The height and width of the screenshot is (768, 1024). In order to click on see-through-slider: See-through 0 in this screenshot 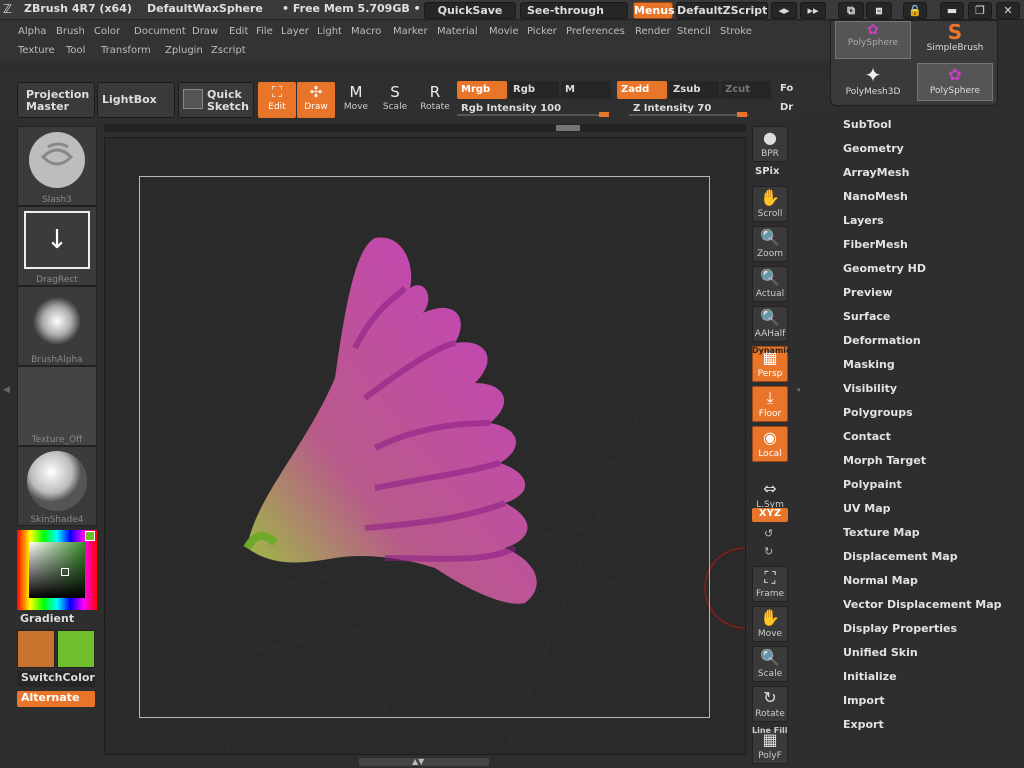, I will do `click(574, 17)`.